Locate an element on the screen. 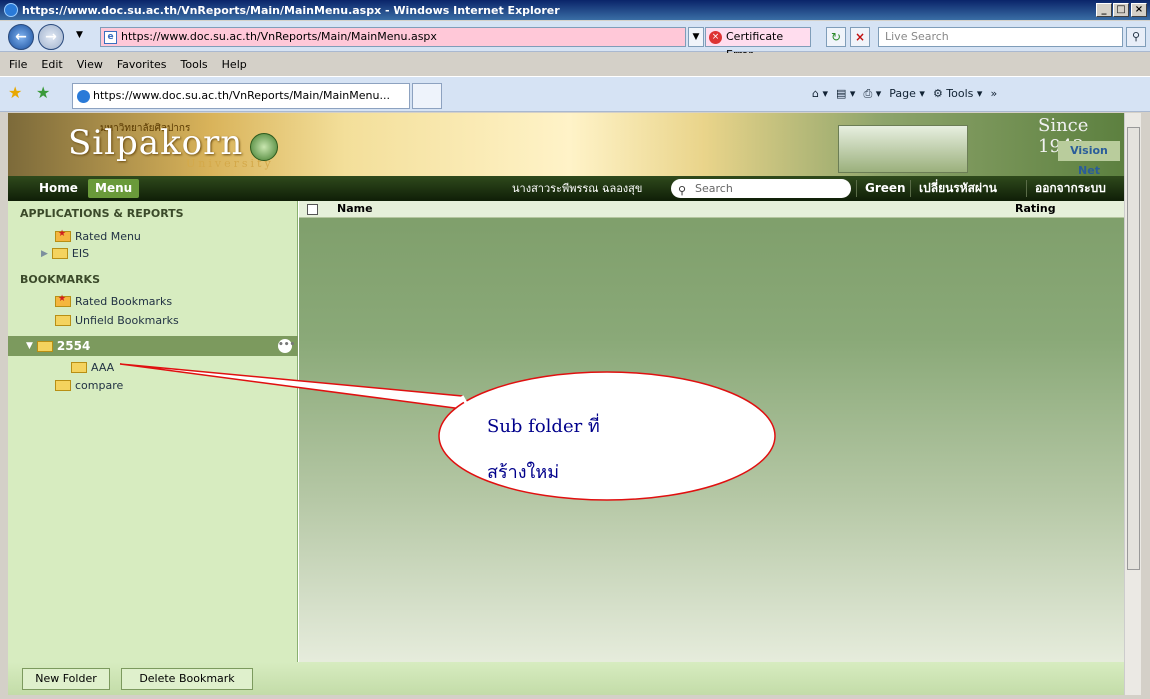 The height and width of the screenshot is (699, 1150). callout-annotation is located at coordinates (447, 432).